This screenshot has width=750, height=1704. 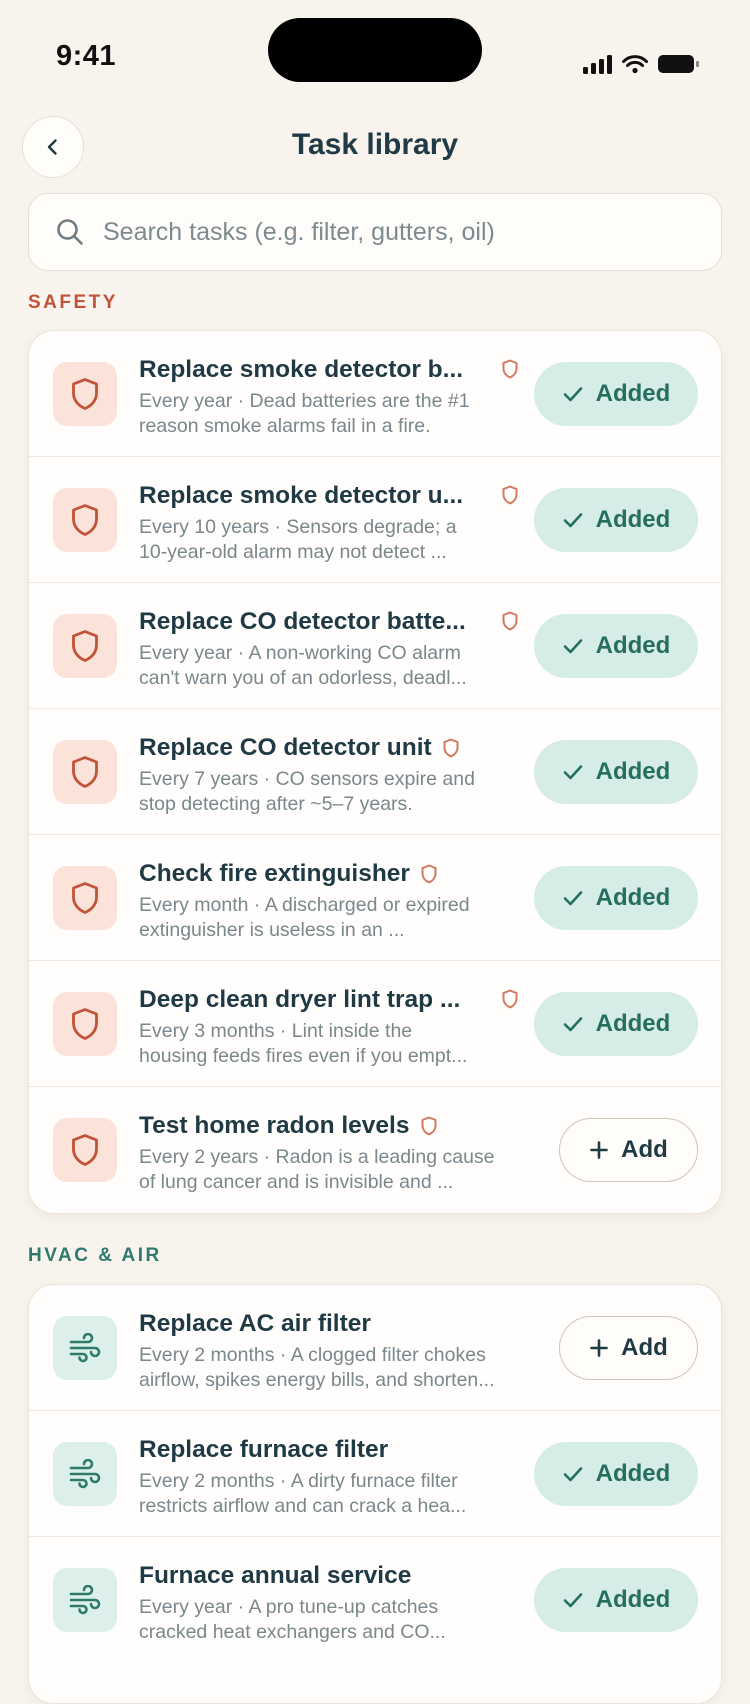 I want to click on task-title: Replace AC air filter, so click(x=255, y=1323).